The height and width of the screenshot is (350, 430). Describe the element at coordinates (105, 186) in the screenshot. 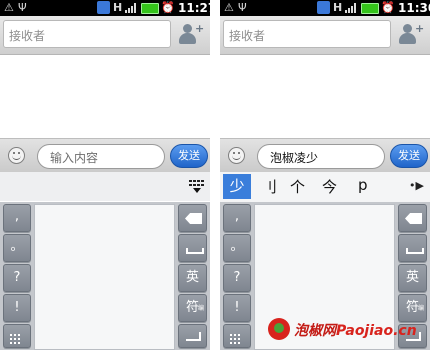

I see `keyboard-toolbar` at that location.